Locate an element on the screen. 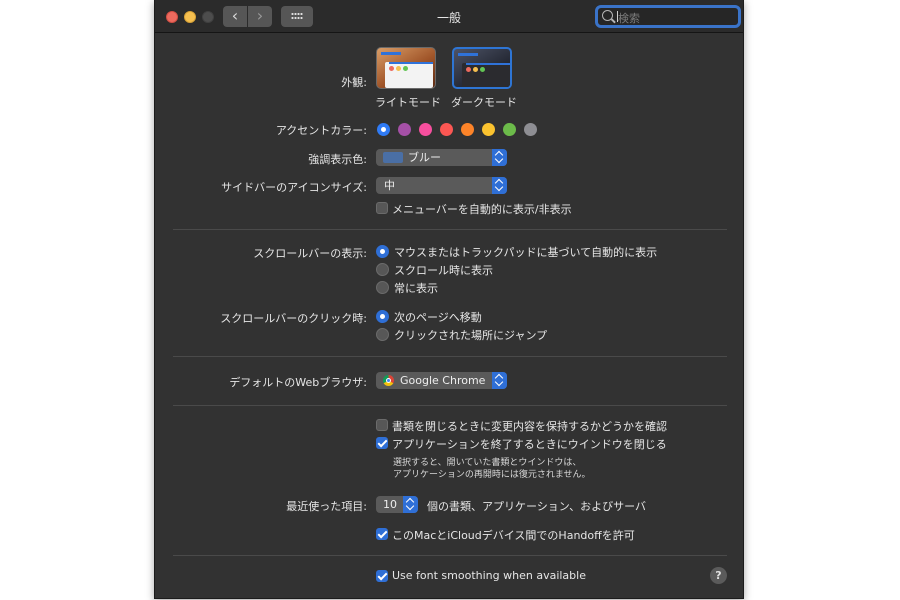 Image resolution: width=900 pixels, height=600 pixels. click-jump-label: クリックされた場所にジャンプ is located at coordinates (471, 335).